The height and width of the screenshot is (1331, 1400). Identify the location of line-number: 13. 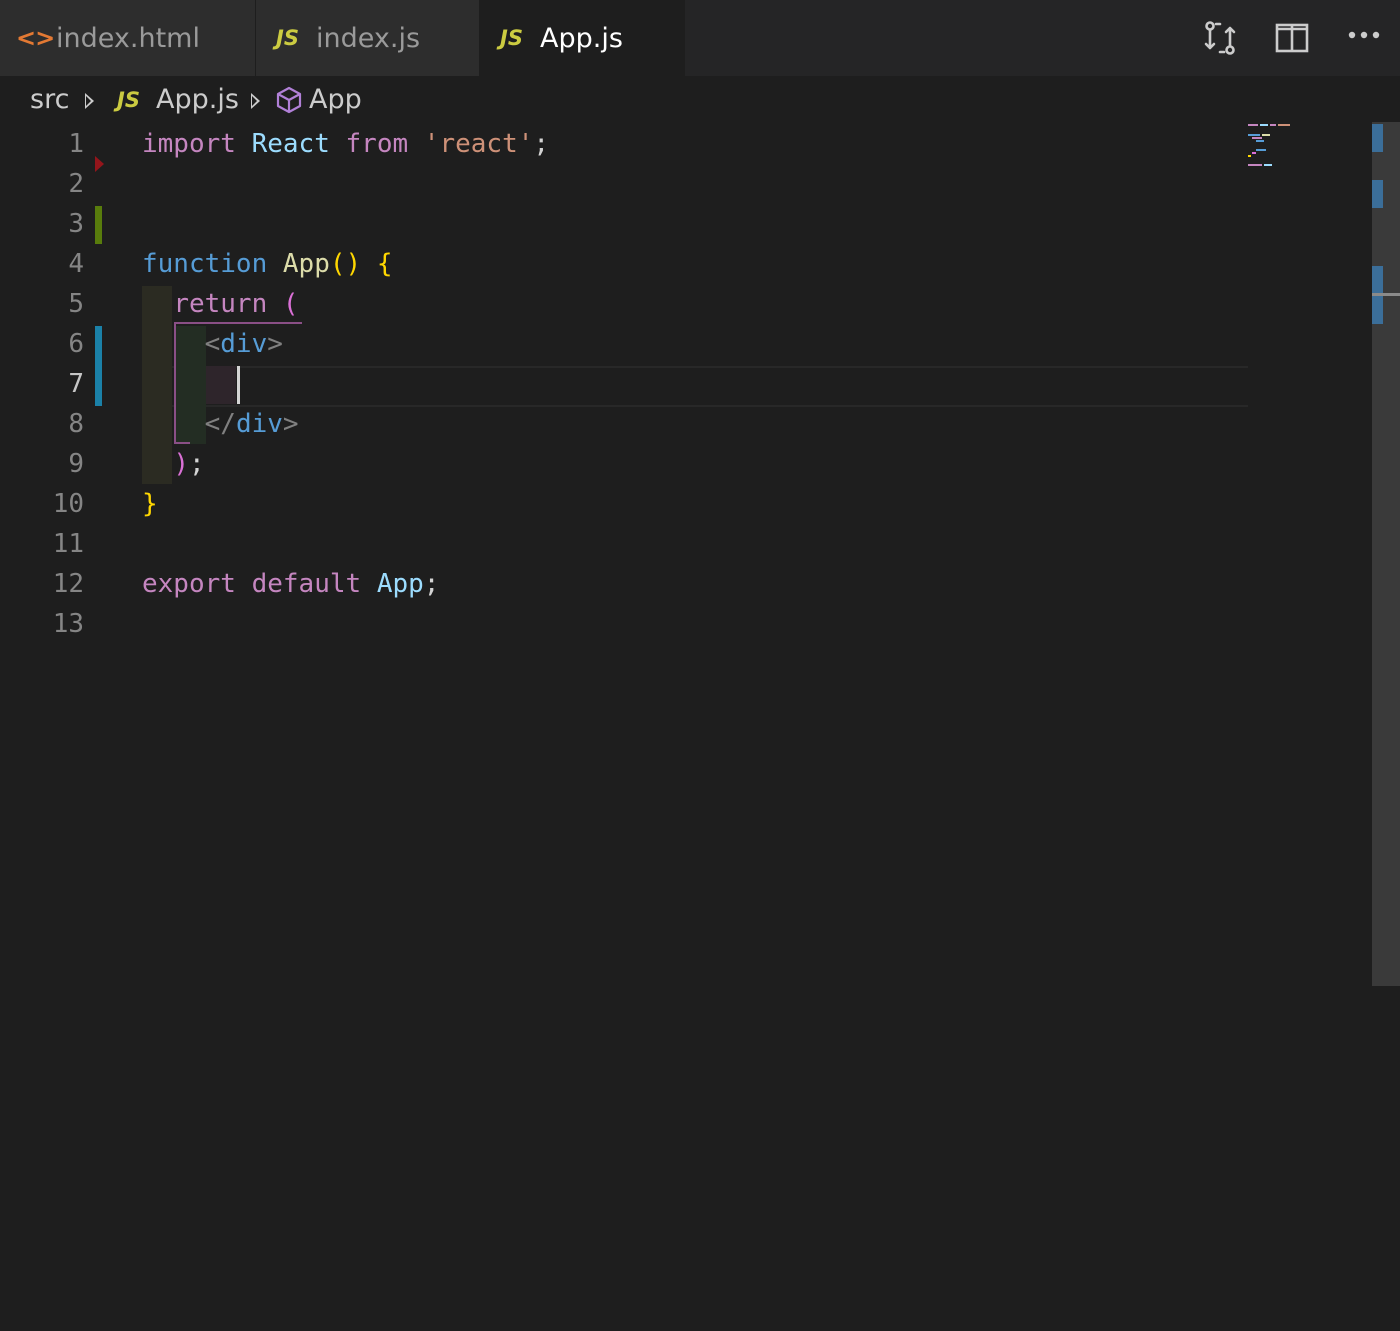
(68, 624).